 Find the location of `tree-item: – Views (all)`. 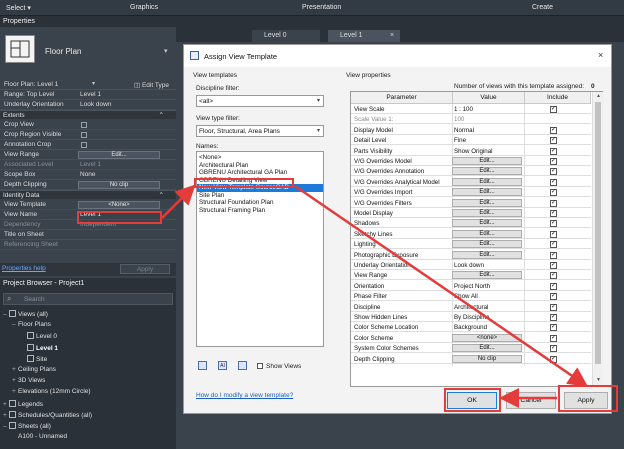

tree-item: – Views (all) is located at coordinates (25, 314).